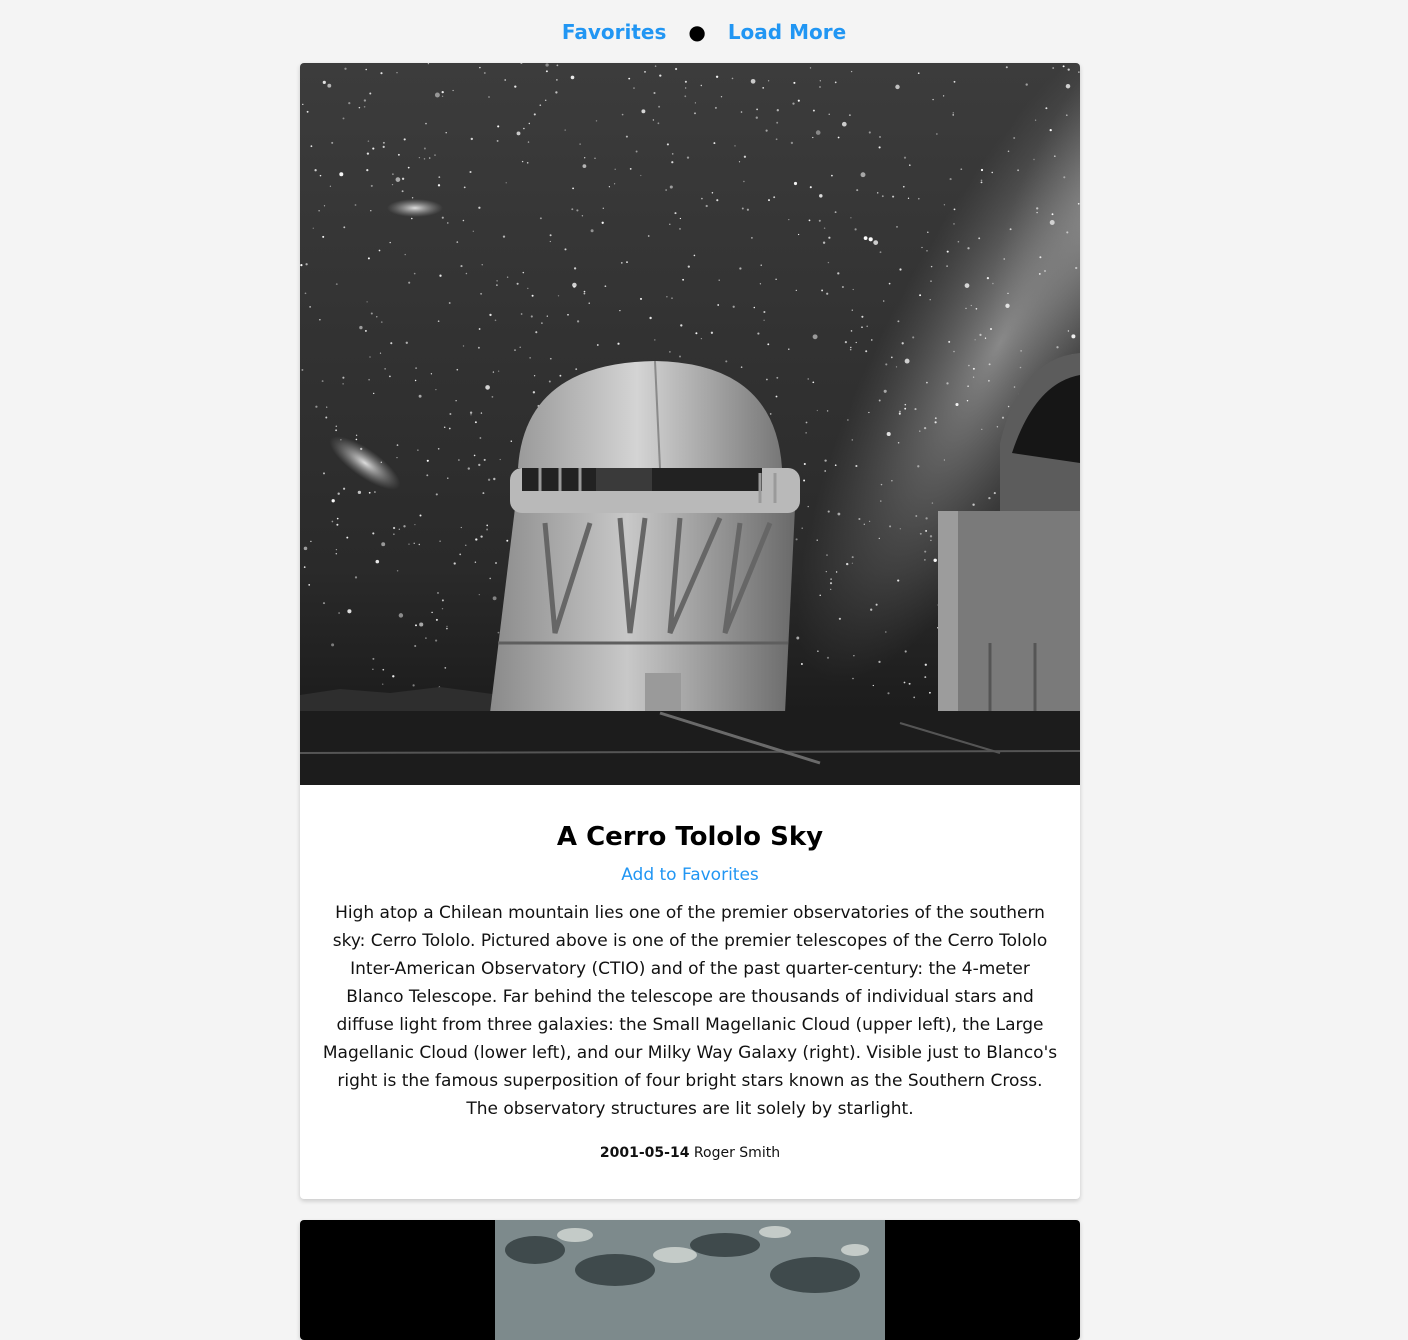 This screenshot has width=1408, height=1340. I want to click on load-more-link: Load More, so click(787, 32).